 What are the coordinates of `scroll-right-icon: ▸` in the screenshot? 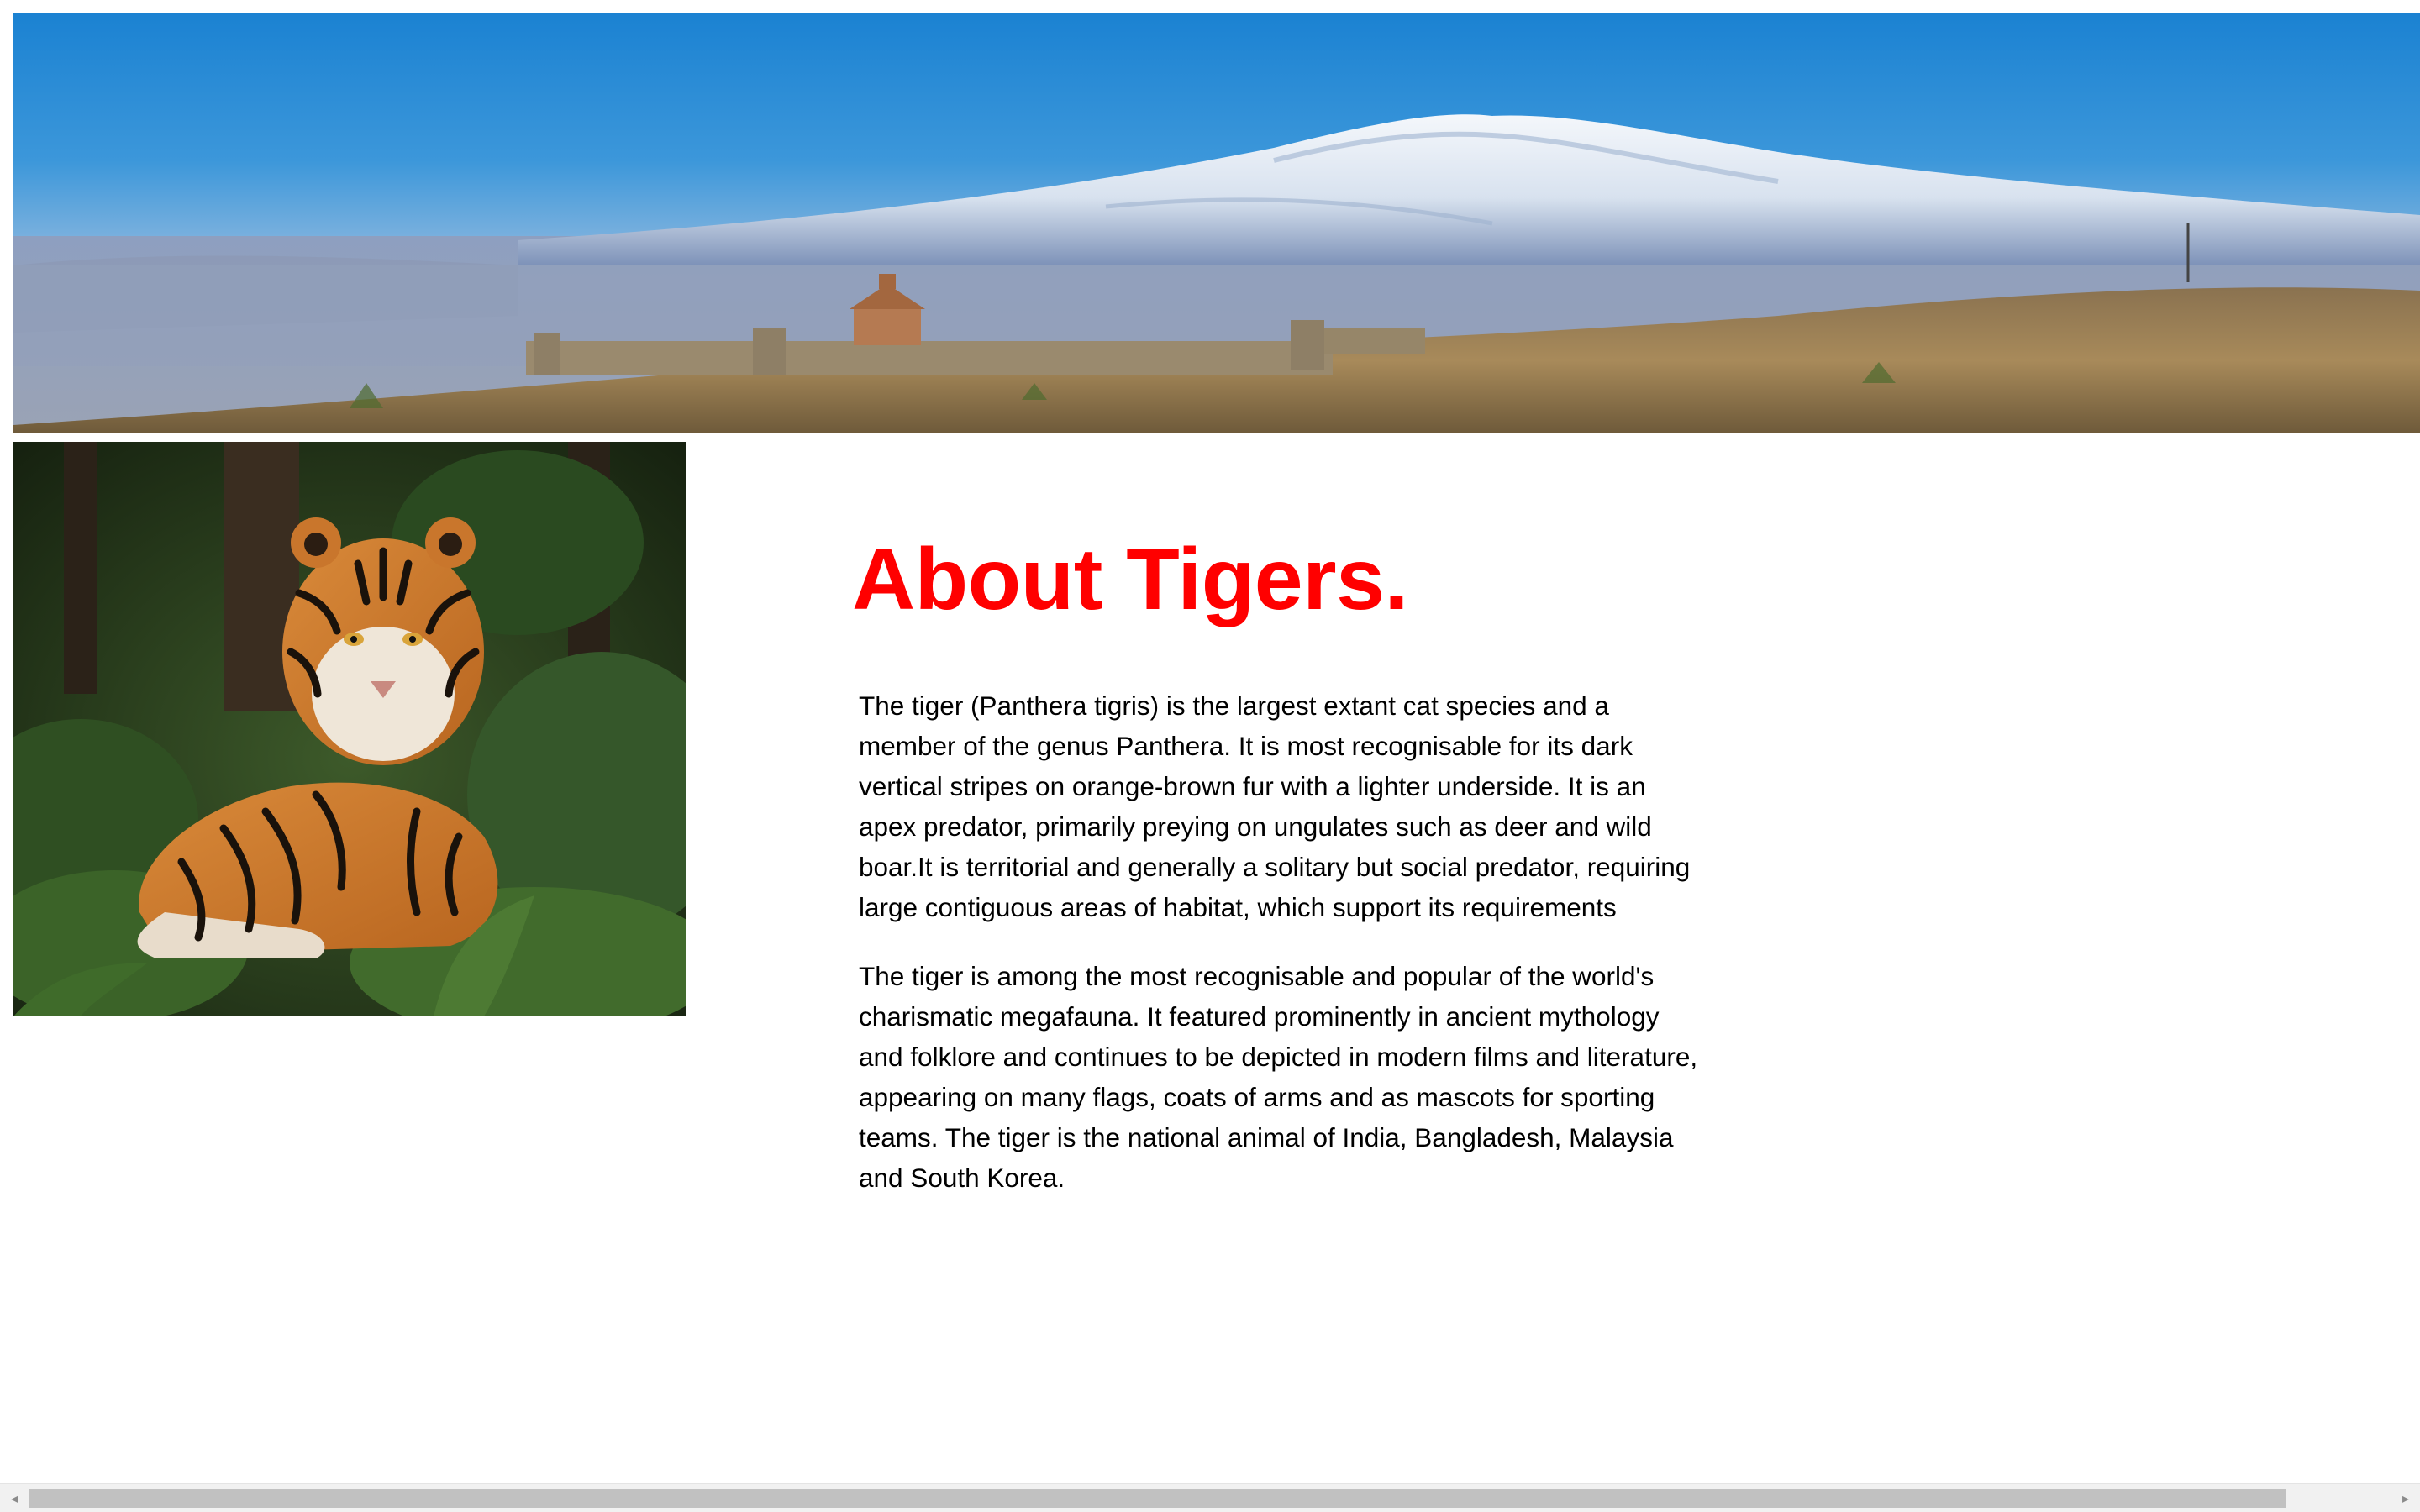 It's located at (2405, 1498).